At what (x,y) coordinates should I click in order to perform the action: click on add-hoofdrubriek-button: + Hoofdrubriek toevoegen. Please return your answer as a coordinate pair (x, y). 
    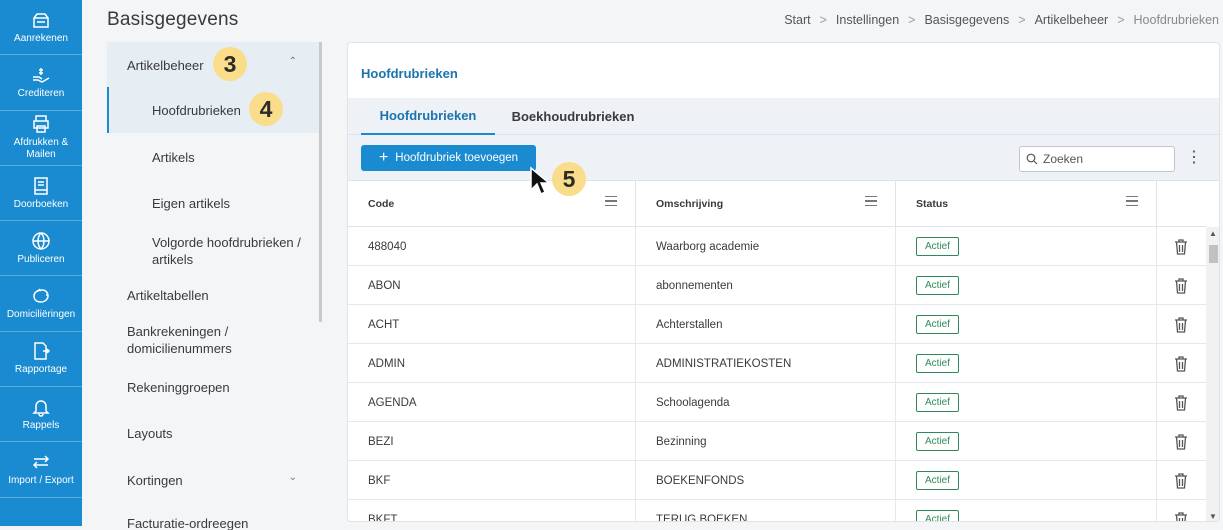
    Looking at the image, I should click on (448, 158).